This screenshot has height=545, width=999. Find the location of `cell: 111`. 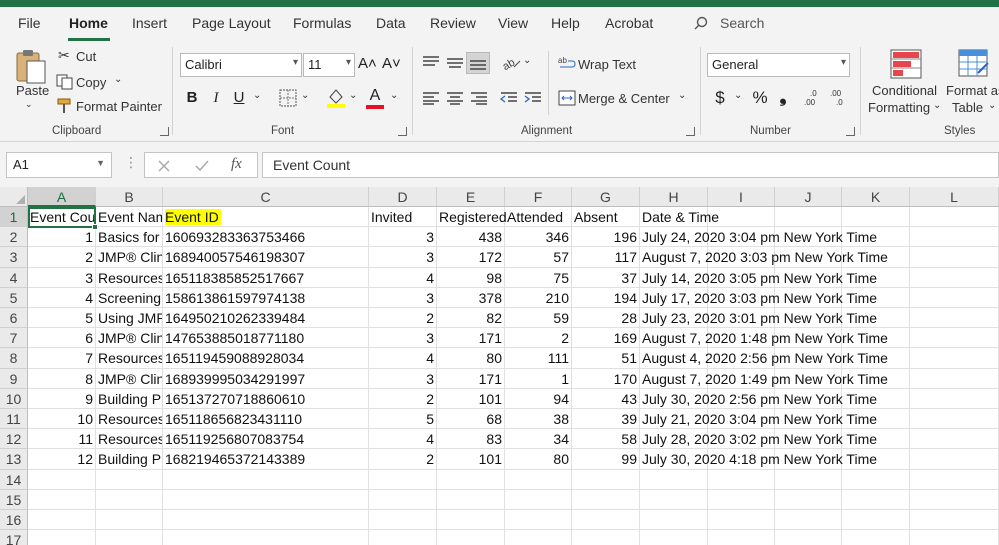

cell: 111 is located at coordinates (538, 358).